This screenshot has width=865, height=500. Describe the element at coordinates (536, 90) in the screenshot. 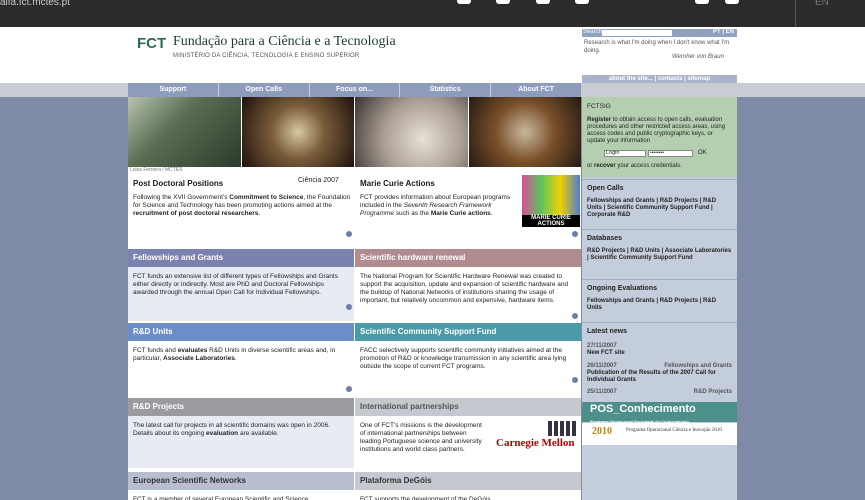

I see `nav-about-fct: About FCT` at that location.